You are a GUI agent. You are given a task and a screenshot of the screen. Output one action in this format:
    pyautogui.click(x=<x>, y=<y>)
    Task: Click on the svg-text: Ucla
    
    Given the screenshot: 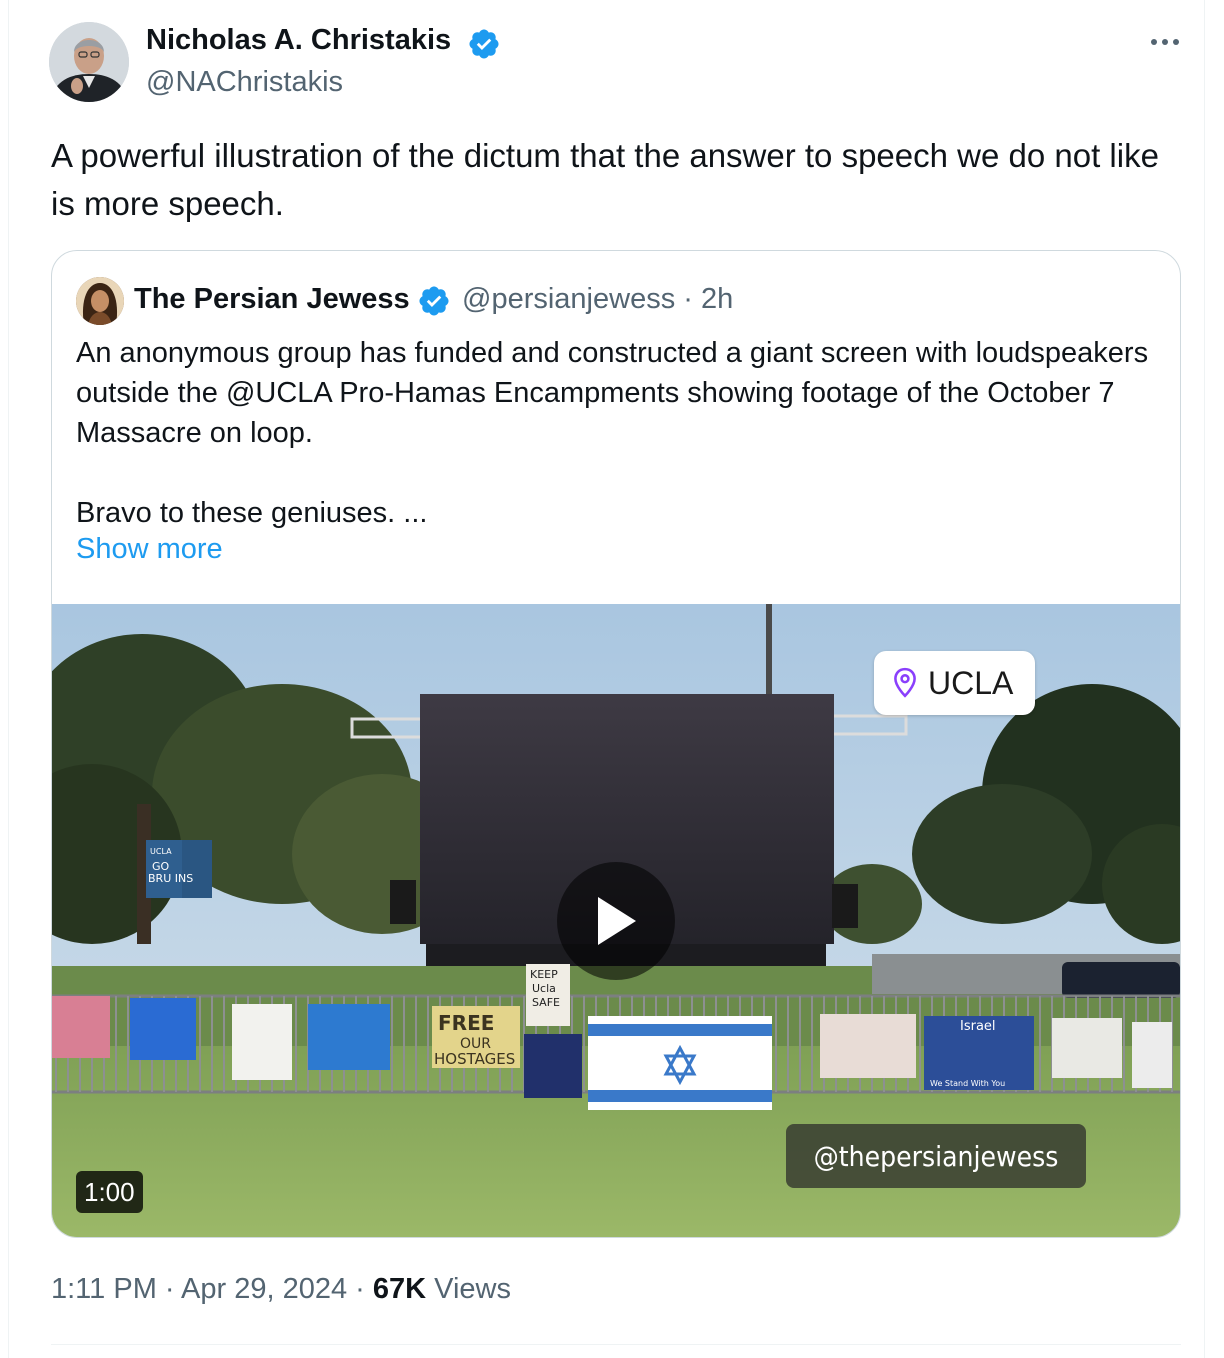 What is the action you would take?
    pyautogui.click(x=544, y=988)
    